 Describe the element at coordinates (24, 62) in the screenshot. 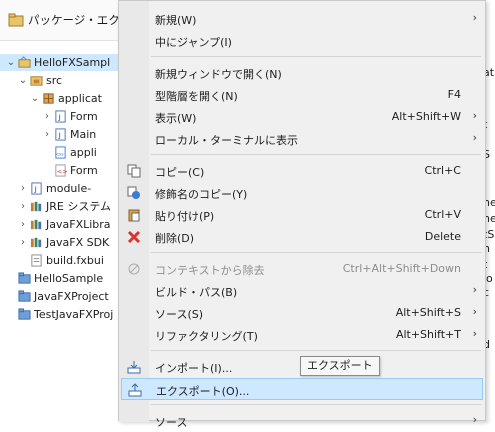

I see `java-project-icon` at that location.